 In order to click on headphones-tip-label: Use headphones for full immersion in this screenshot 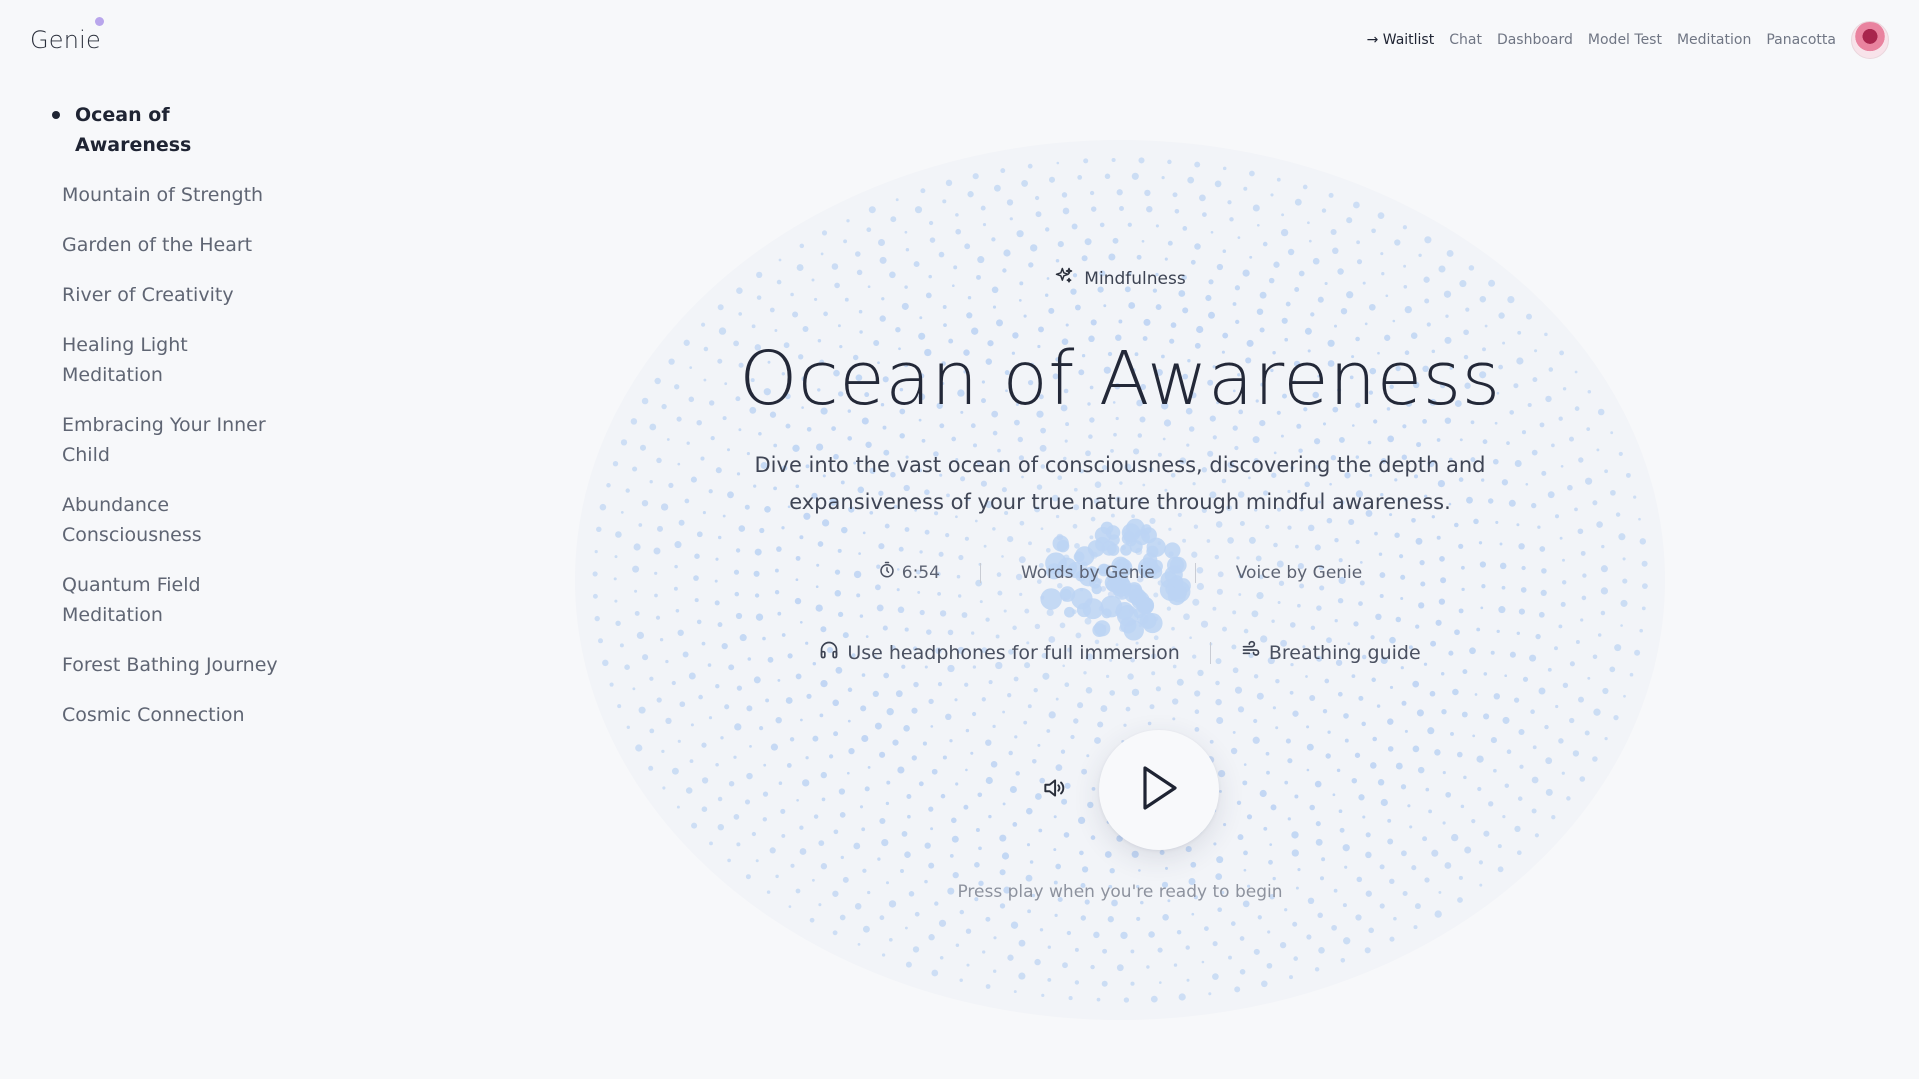, I will do `click(1013, 652)`.